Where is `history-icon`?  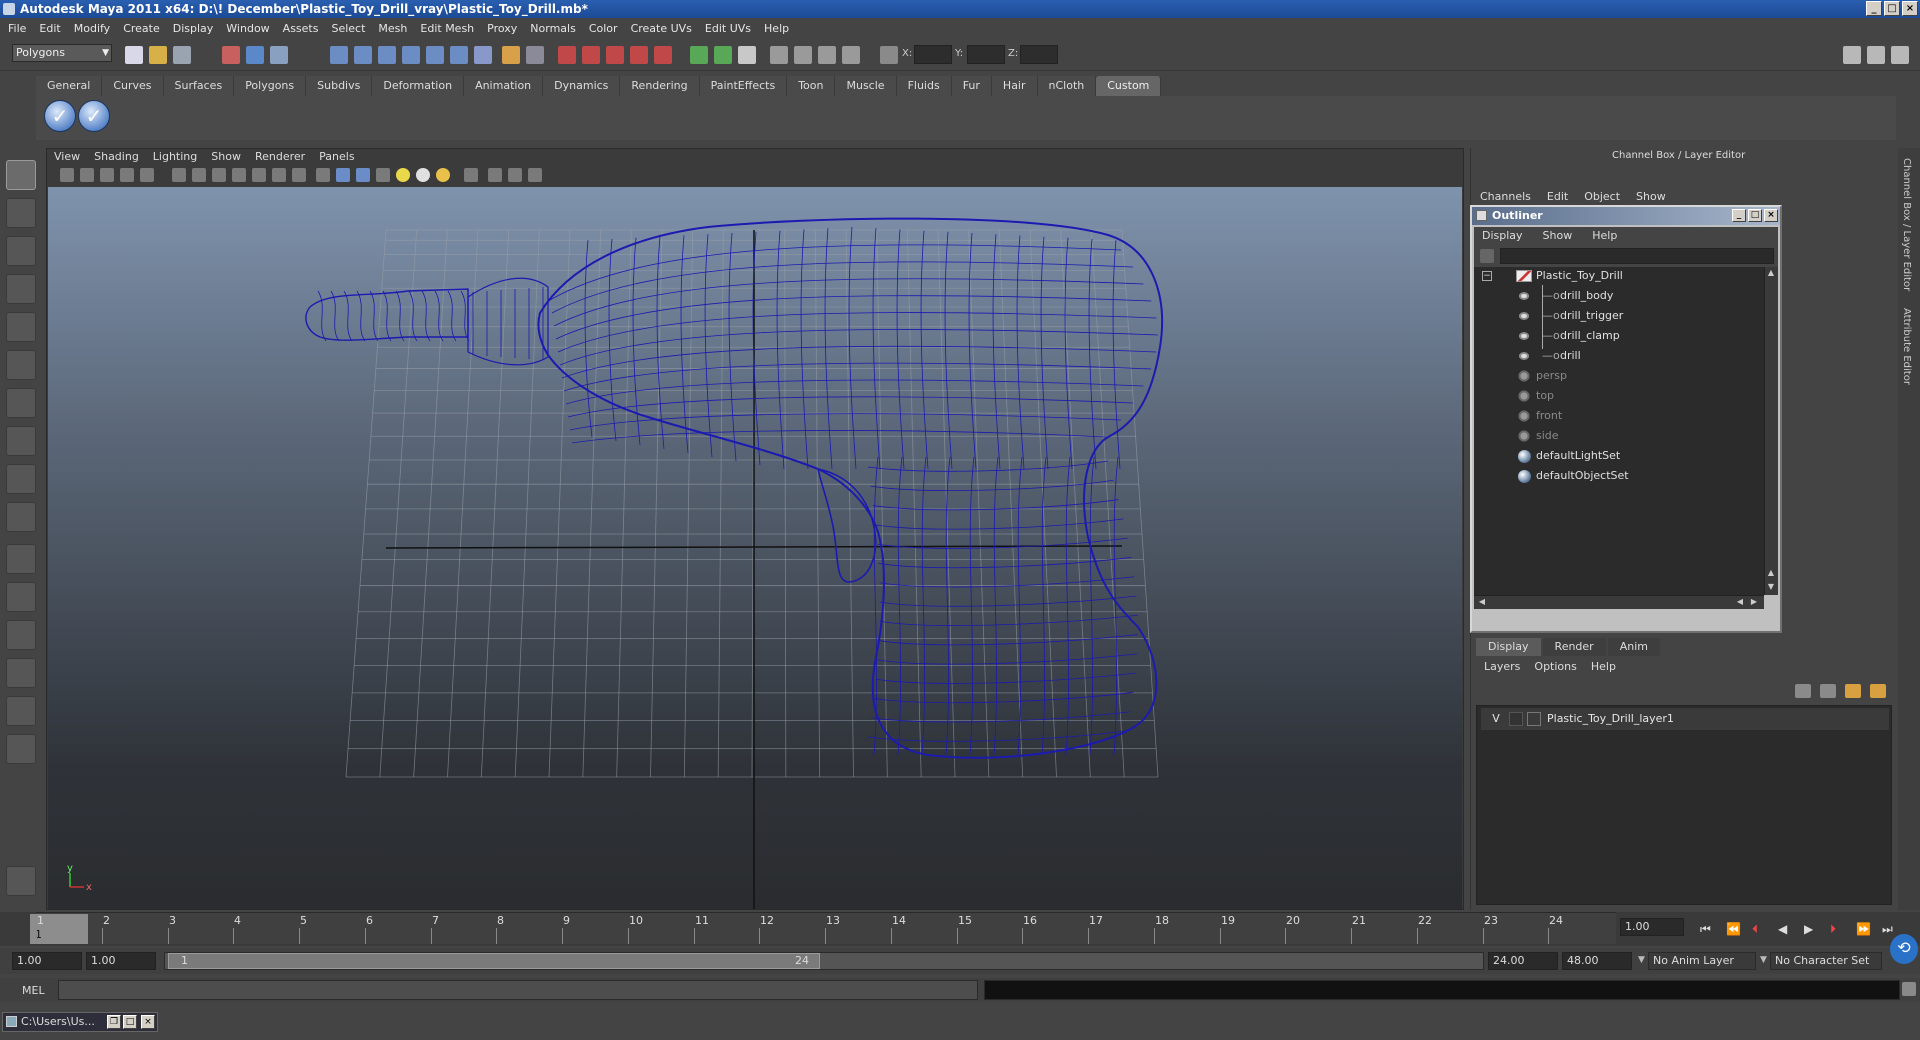
history-icon is located at coordinates (459, 55).